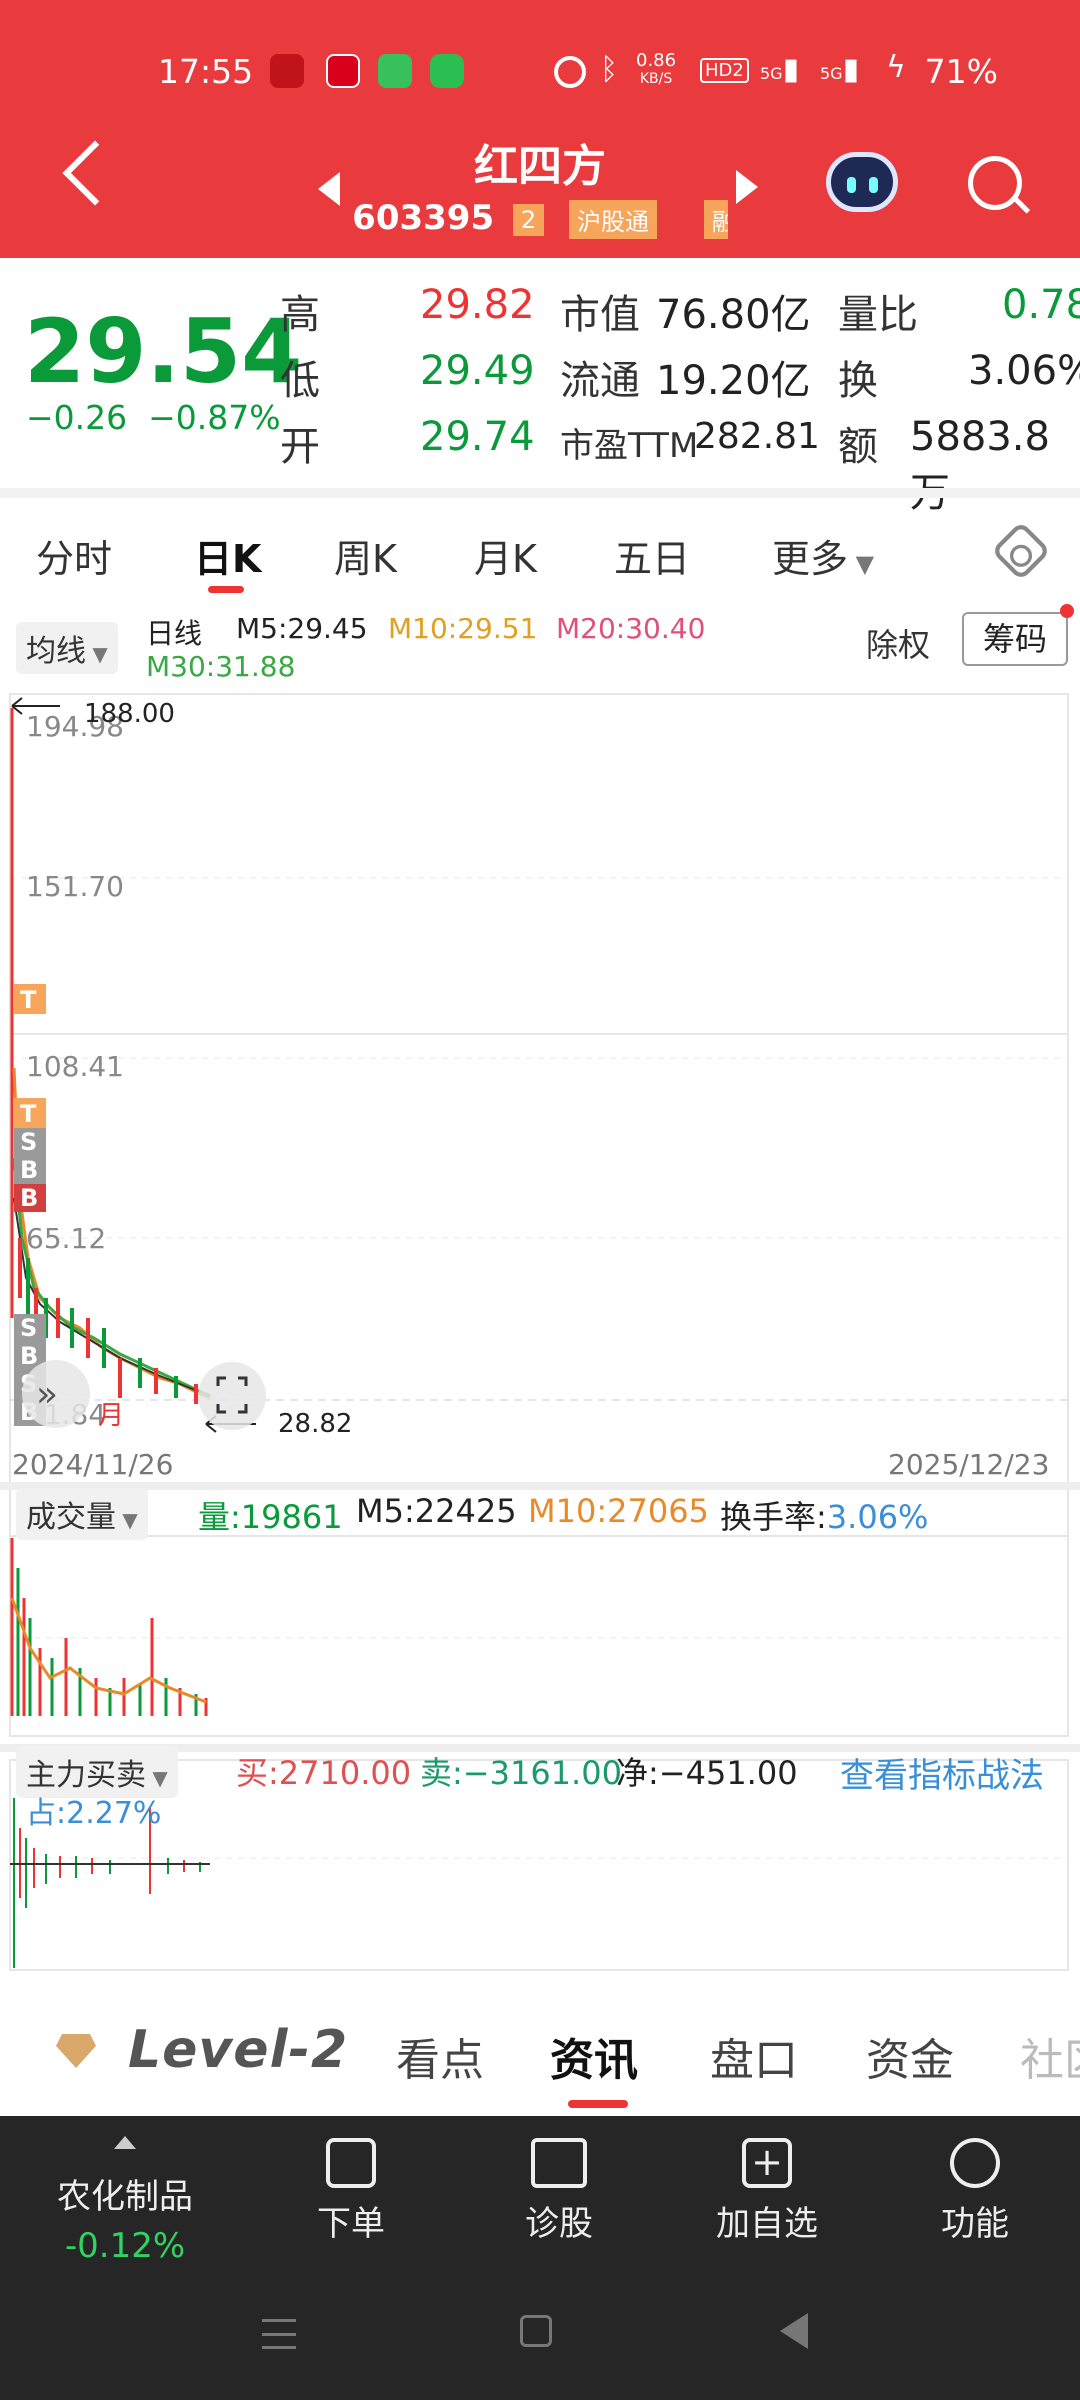 The image size is (1080, 2400). Describe the element at coordinates (505, 555) in the screenshot. I see `tab-monthly-k: 月K` at that location.